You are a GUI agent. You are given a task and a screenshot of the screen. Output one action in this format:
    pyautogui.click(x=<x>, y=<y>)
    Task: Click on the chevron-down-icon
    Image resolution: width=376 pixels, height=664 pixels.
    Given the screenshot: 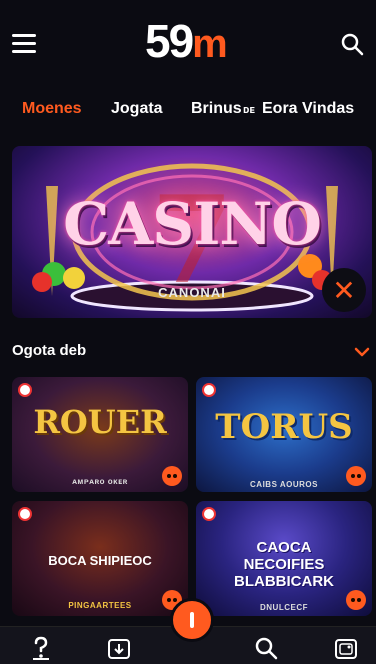 What is the action you would take?
    pyautogui.click(x=362, y=352)
    